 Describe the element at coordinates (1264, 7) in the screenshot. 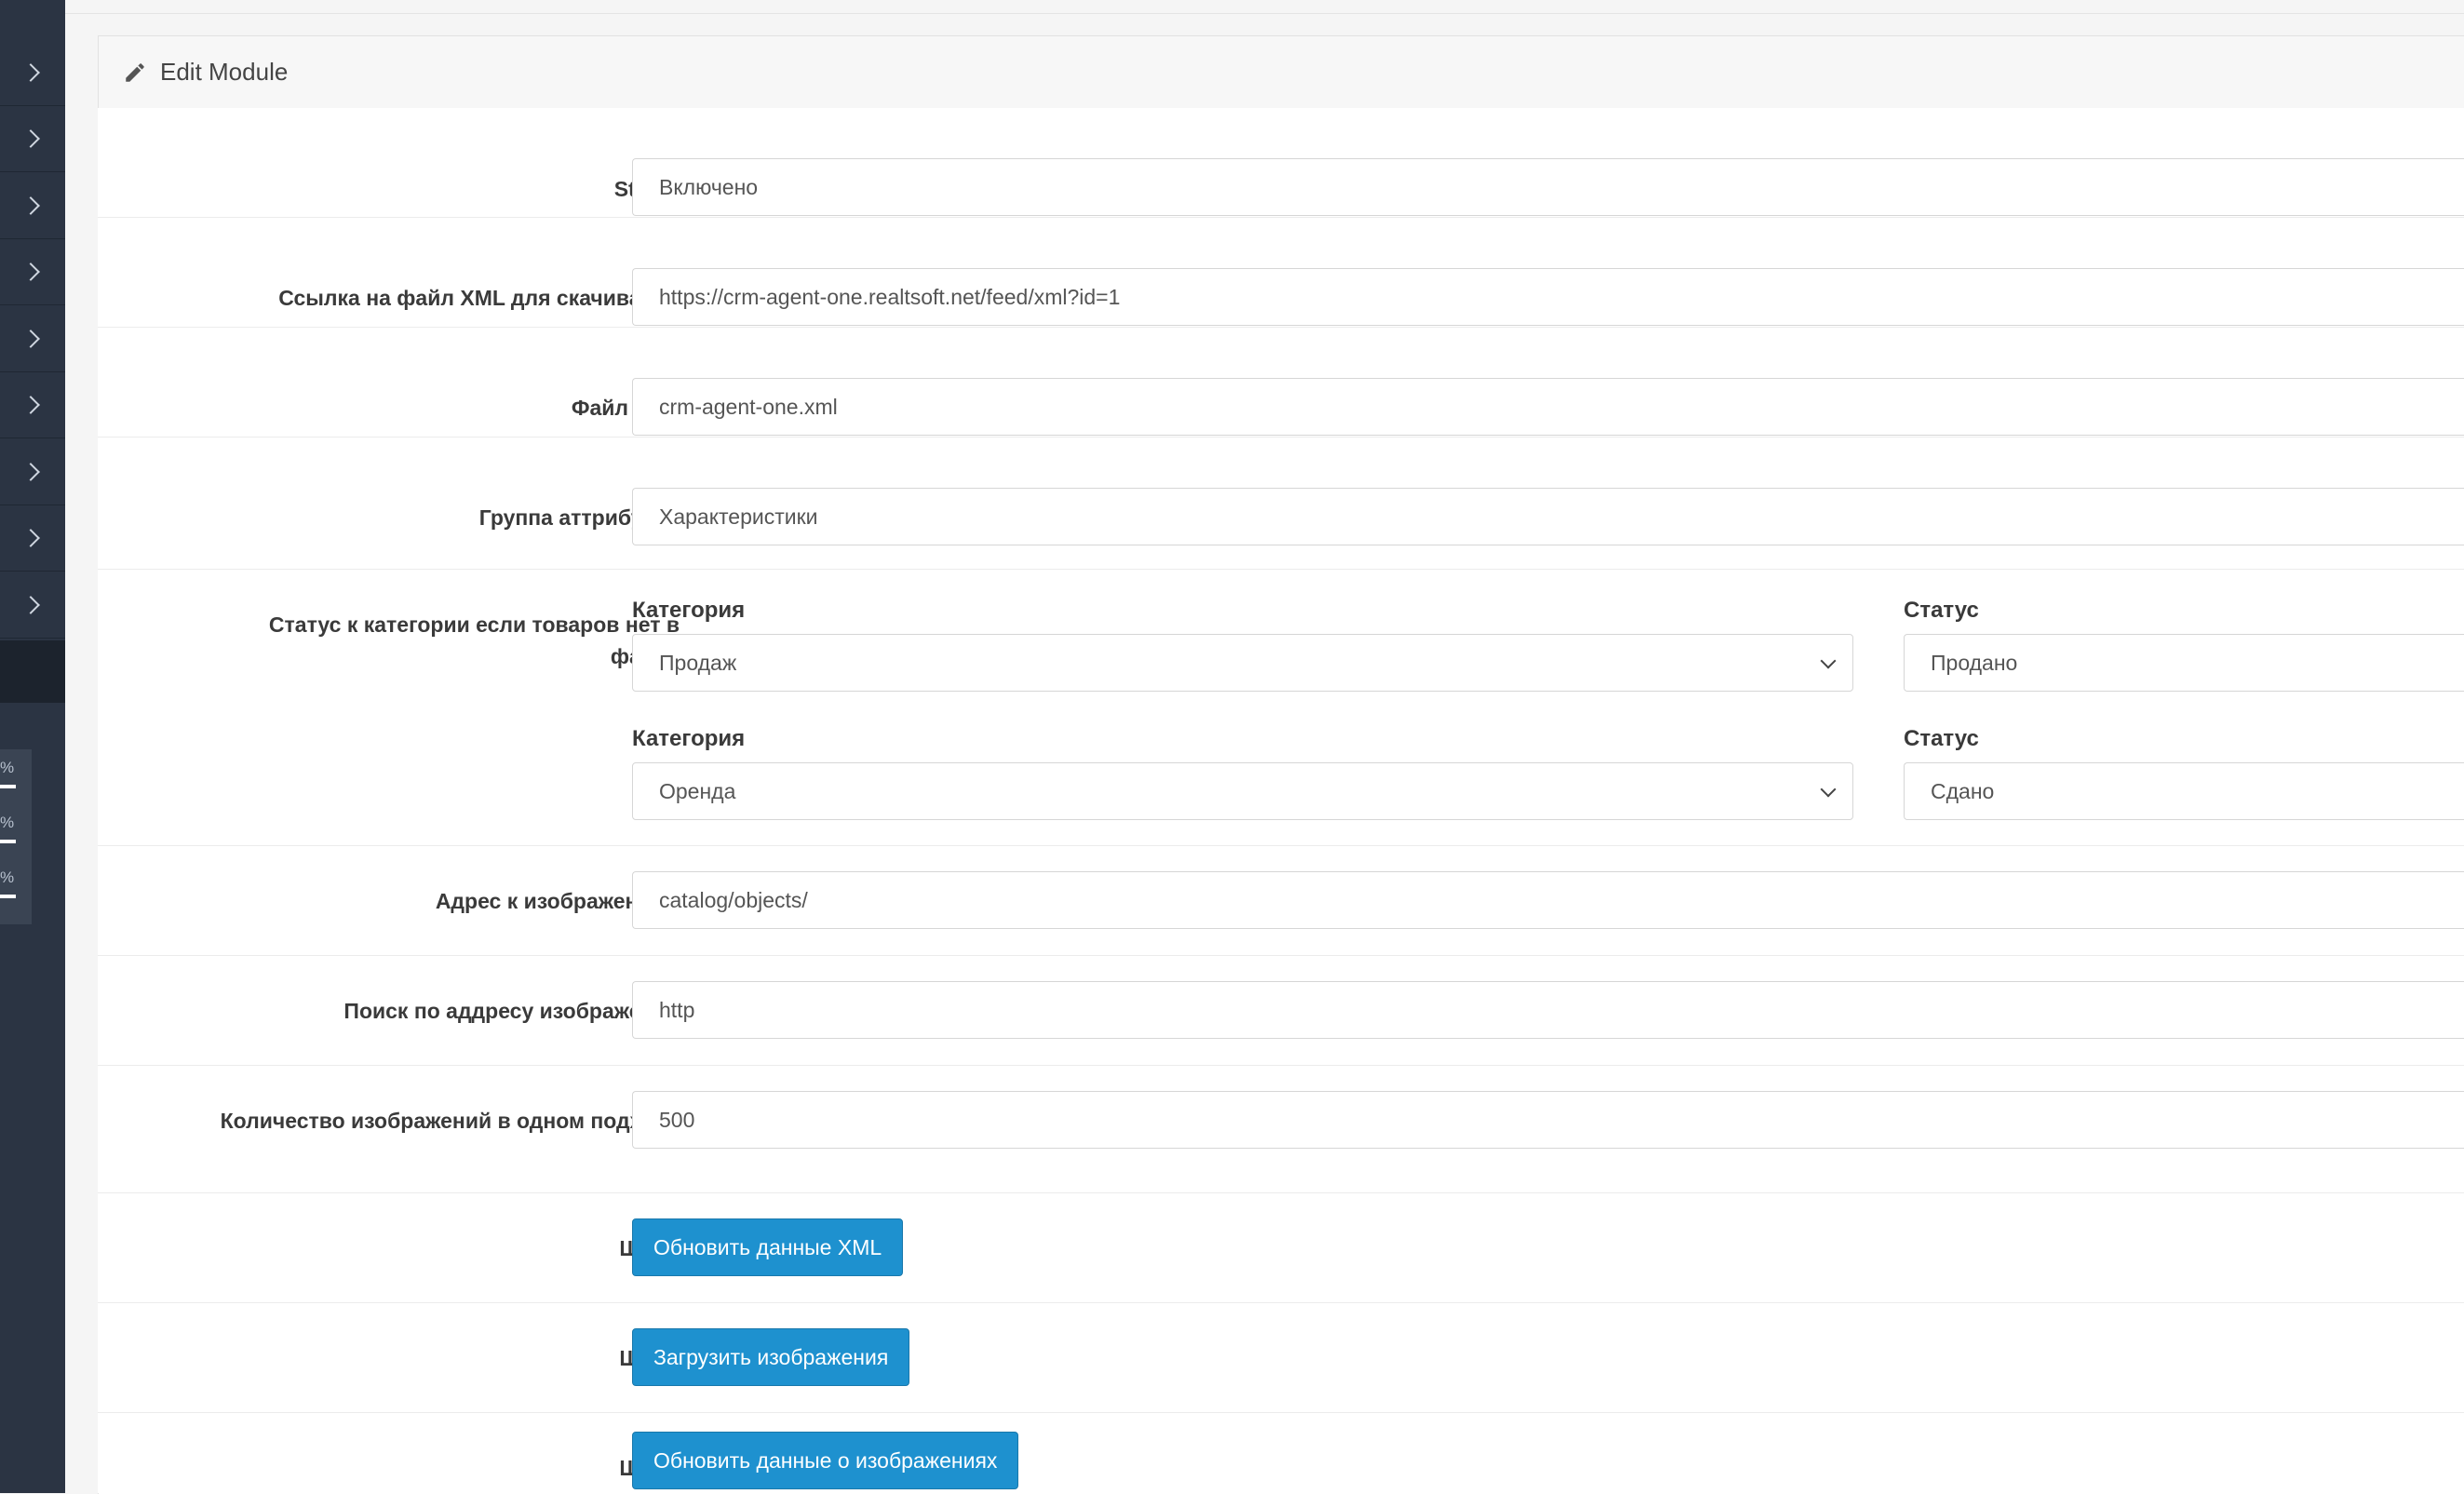

I see `top-strip` at that location.